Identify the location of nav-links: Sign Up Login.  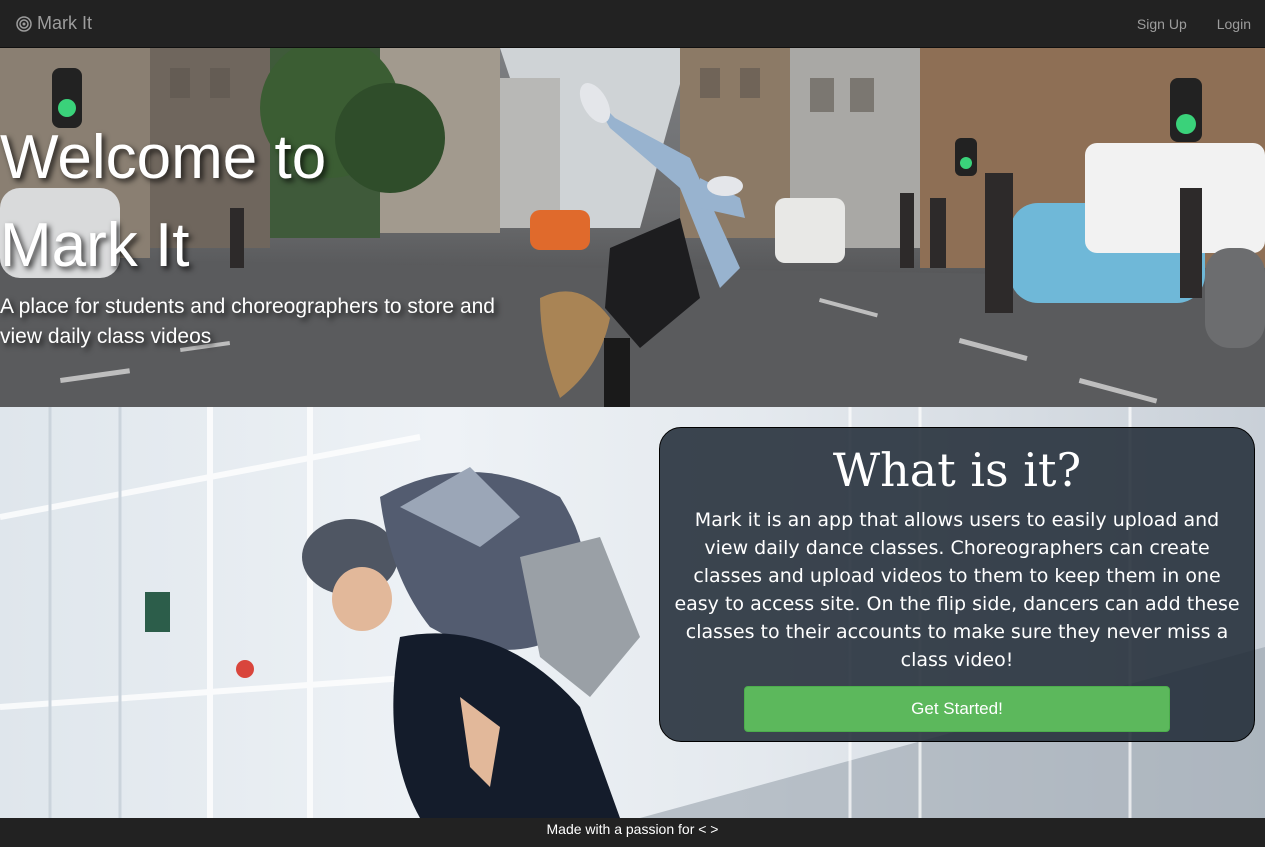
(1179, 24).